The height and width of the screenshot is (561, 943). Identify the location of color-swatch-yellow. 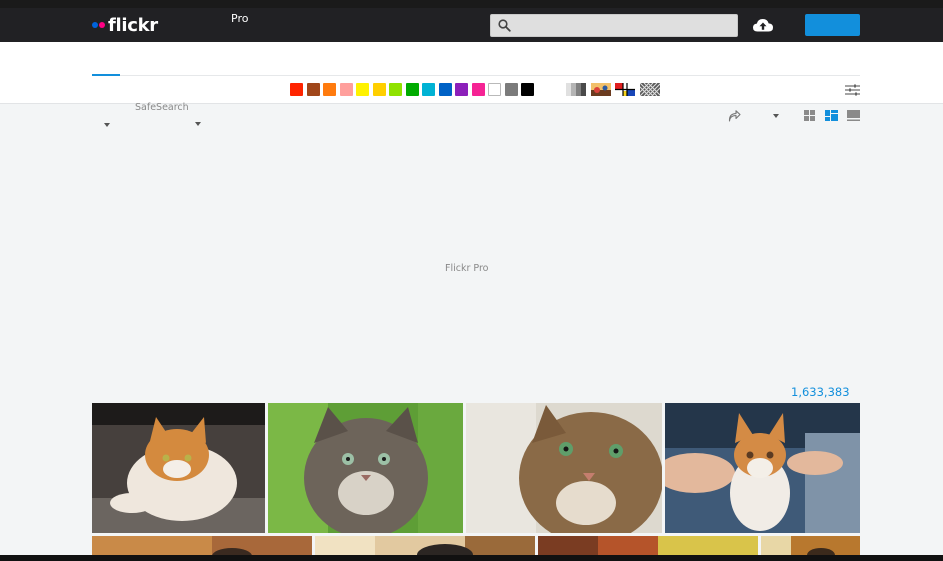
(362, 89).